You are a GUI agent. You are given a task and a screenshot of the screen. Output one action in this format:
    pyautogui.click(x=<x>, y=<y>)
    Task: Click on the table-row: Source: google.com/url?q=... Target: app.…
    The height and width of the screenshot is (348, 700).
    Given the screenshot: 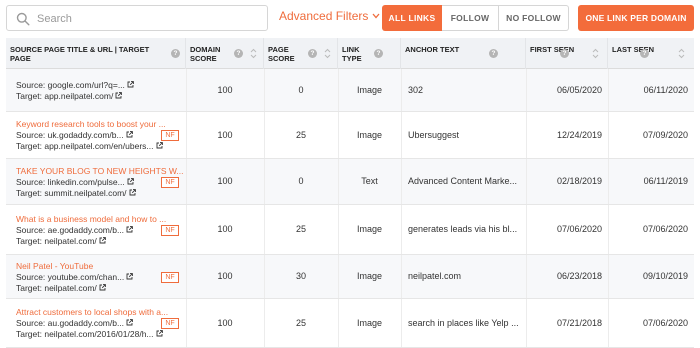 What is the action you would take?
    pyautogui.click(x=350, y=90)
    